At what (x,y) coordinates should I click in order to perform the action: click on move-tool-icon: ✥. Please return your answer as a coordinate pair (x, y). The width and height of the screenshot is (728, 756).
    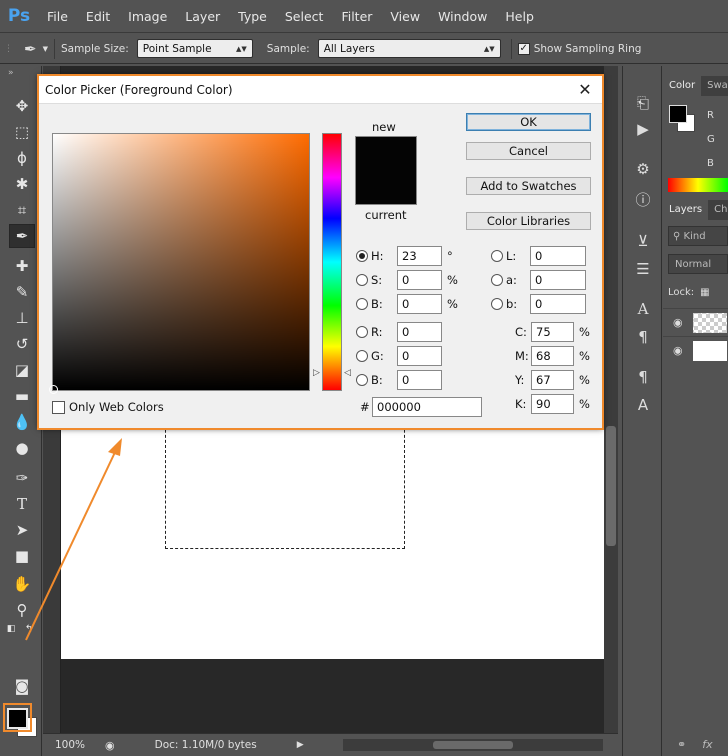
    Looking at the image, I should click on (22, 106).